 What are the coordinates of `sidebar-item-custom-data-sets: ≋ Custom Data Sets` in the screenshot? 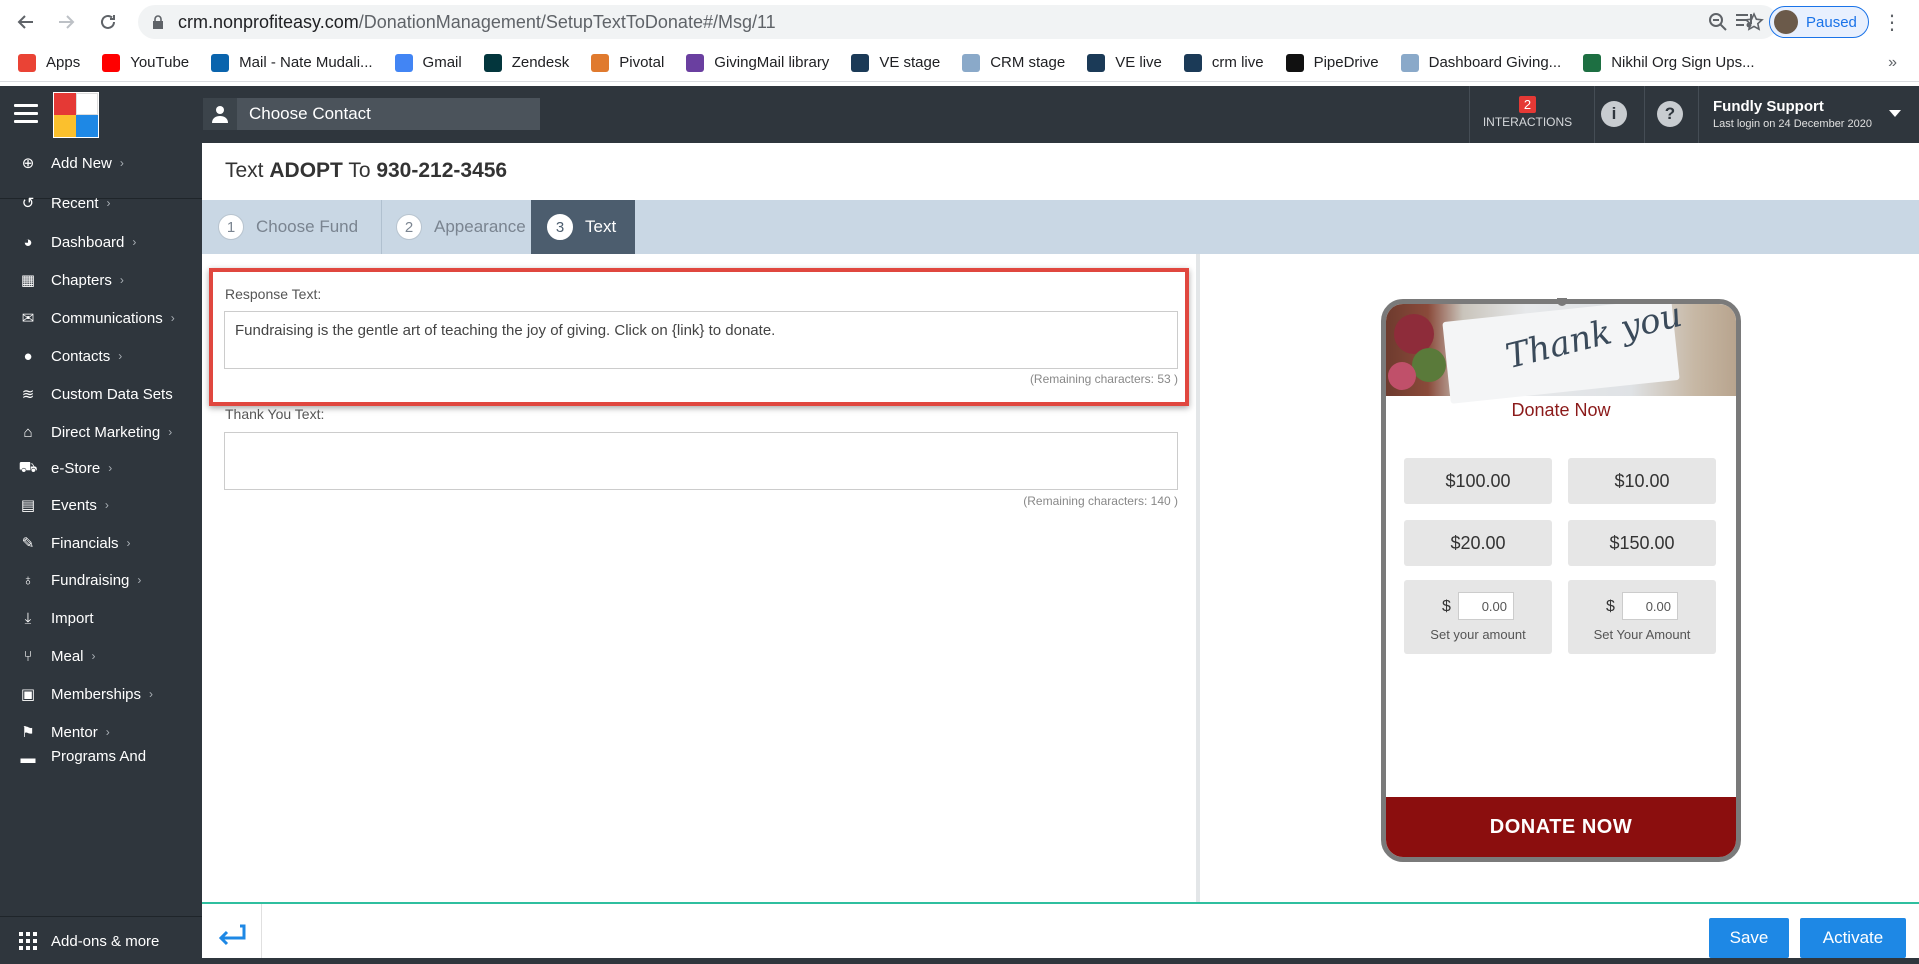 It's located at (101, 394).